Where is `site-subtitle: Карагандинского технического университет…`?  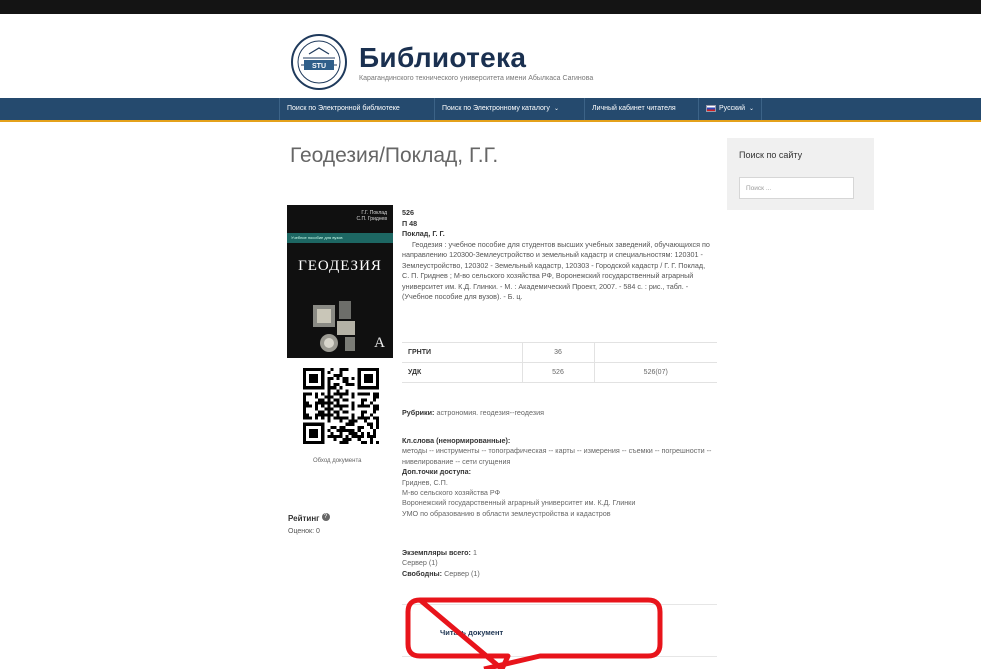 site-subtitle: Карагандинского технического университет… is located at coordinates (476, 78).